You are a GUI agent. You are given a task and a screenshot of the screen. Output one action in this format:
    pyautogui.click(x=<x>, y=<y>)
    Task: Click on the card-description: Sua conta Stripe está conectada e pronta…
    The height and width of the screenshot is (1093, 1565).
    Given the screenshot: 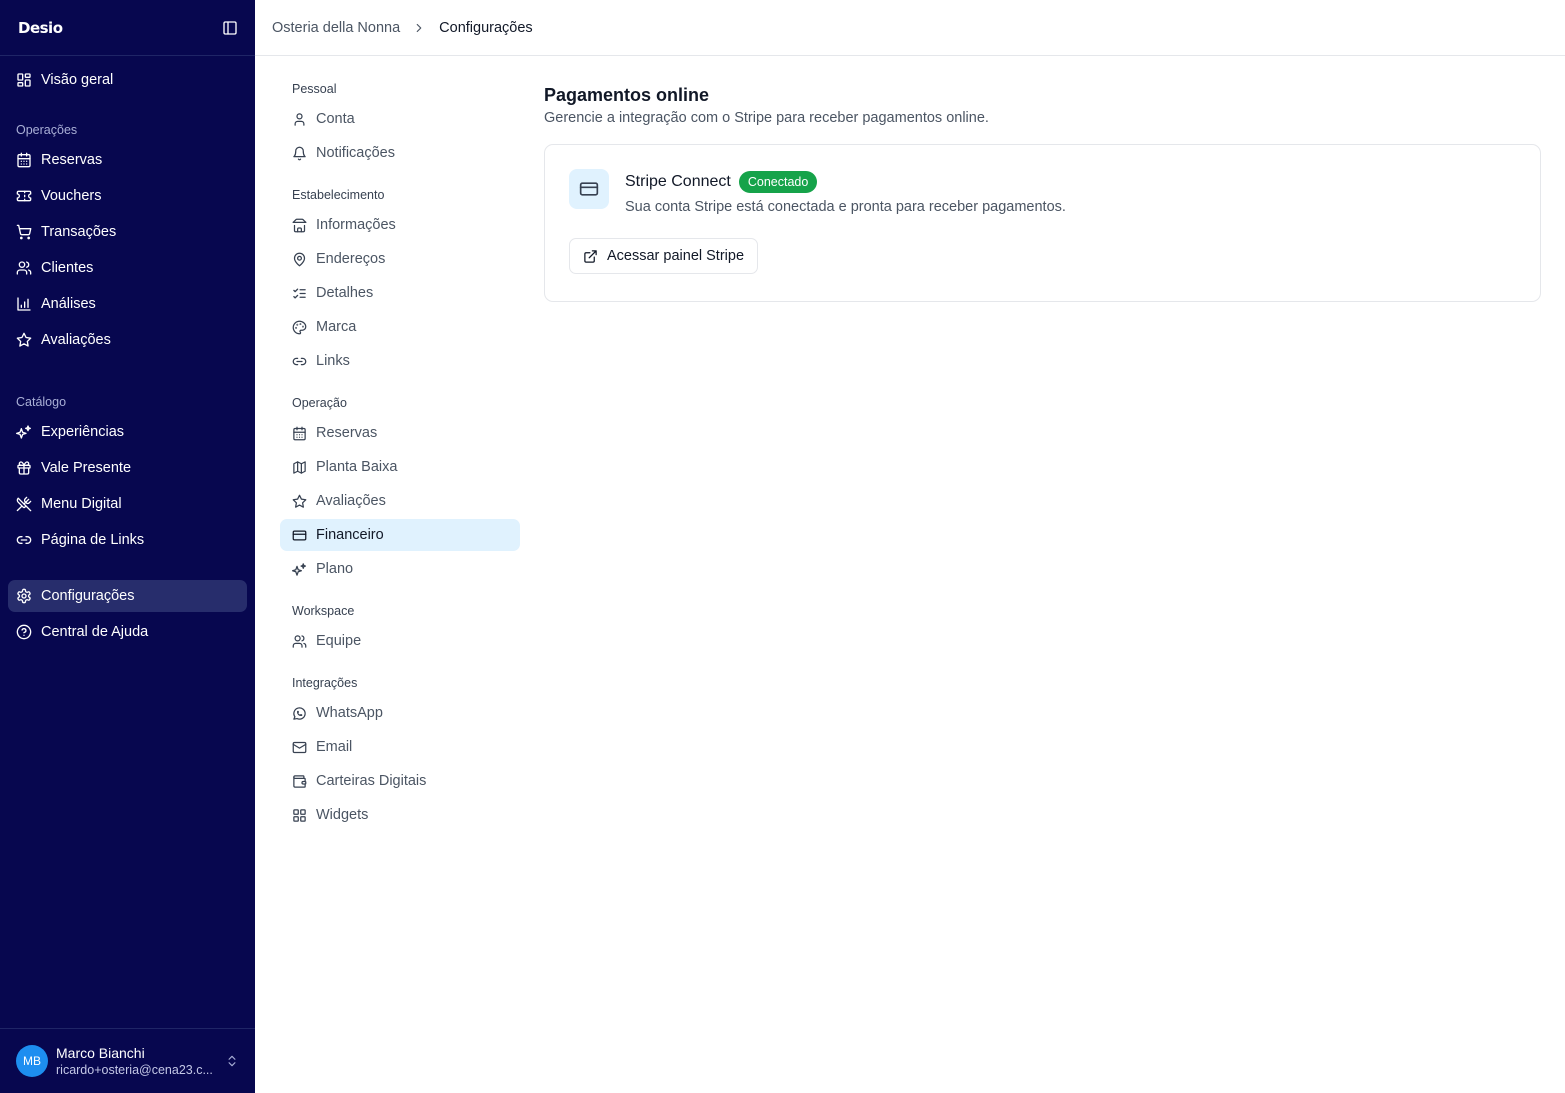 What is the action you would take?
    pyautogui.click(x=845, y=207)
    